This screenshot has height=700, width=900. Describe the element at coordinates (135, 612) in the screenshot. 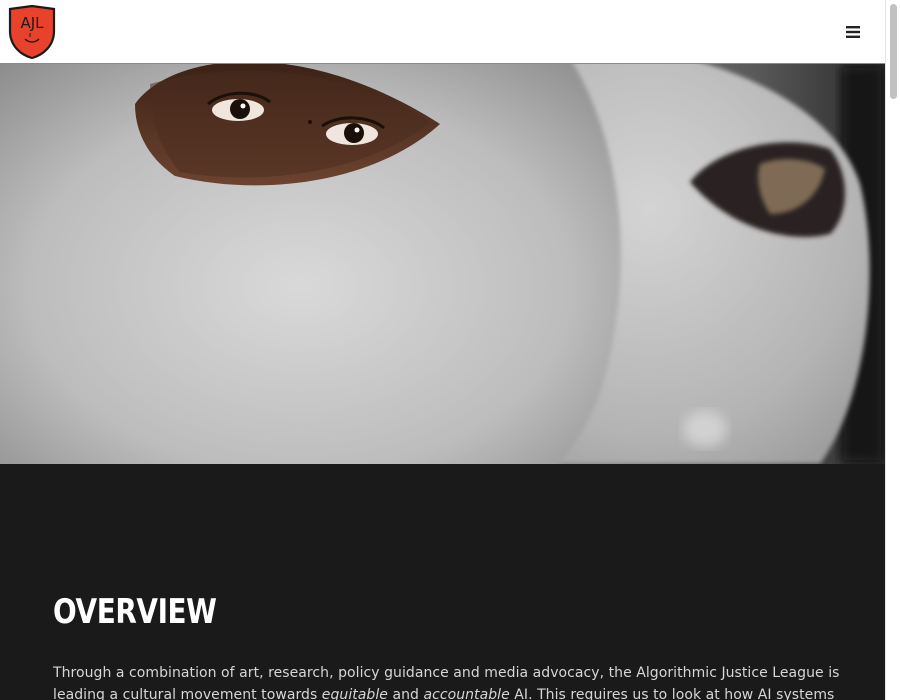

I see `overview-title: OVERVIEW` at that location.